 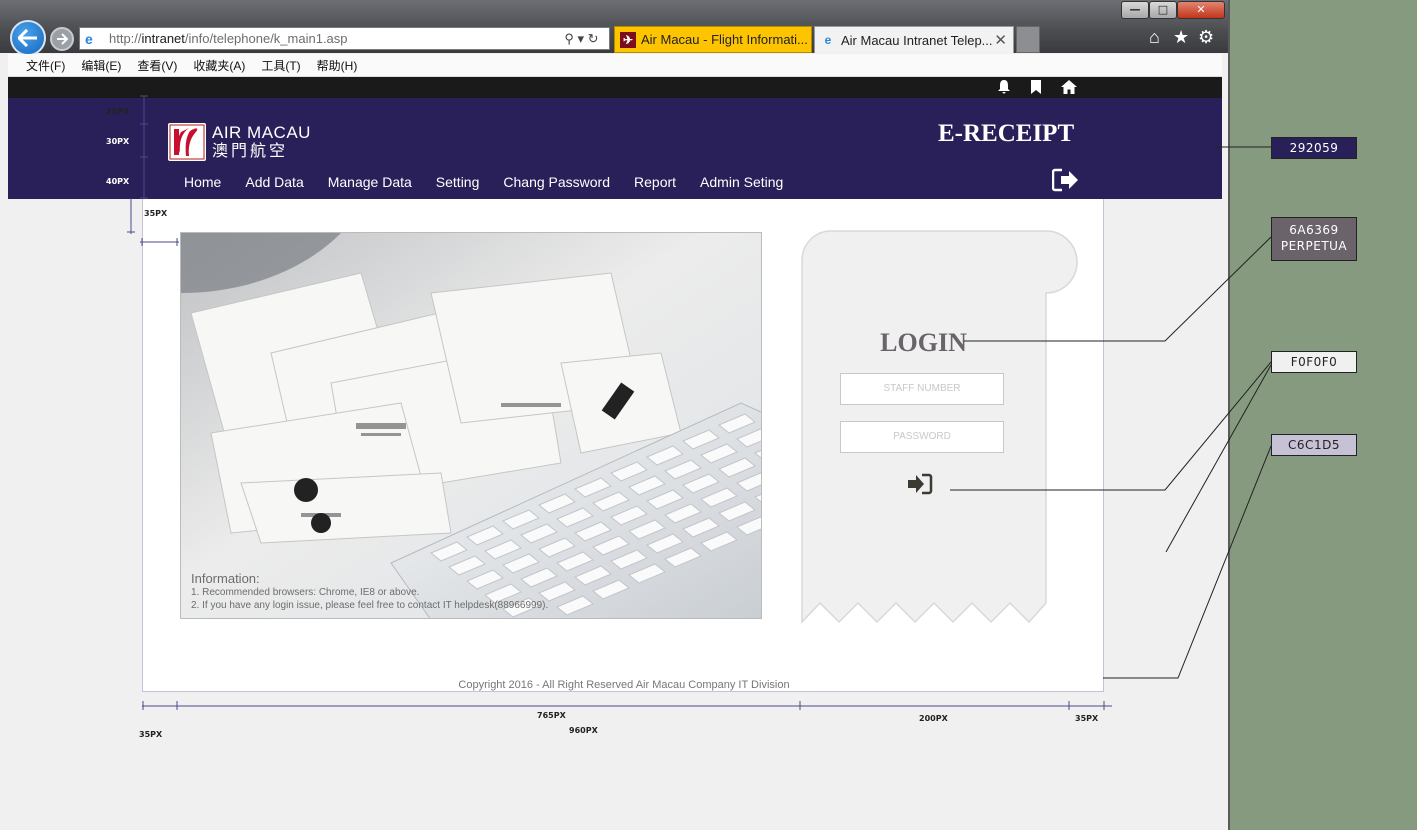 I want to click on menu-help: 帮助(H), so click(x=337, y=65).